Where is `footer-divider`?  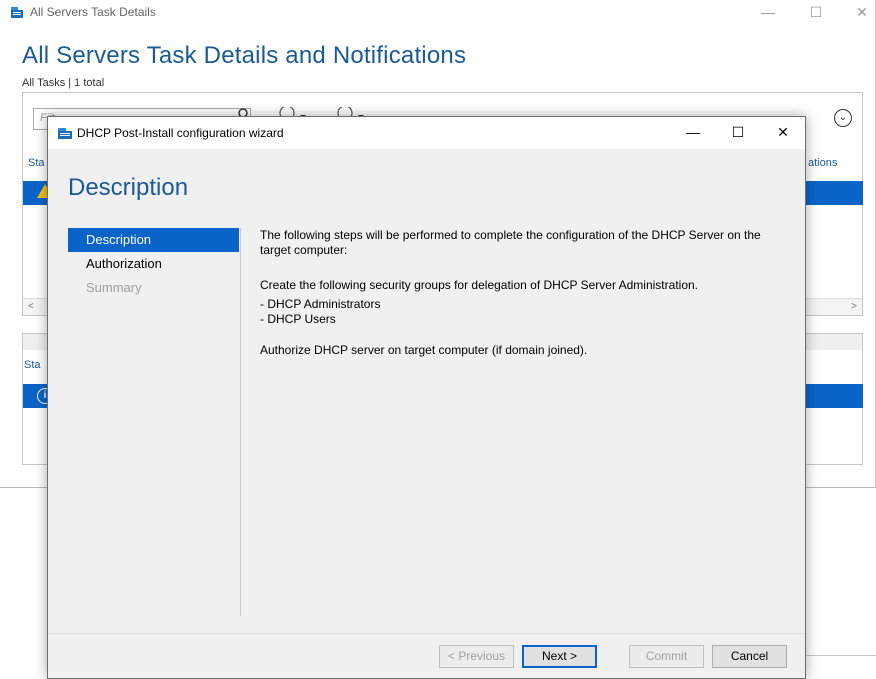 footer-divider is located at coordinates (426, 633).